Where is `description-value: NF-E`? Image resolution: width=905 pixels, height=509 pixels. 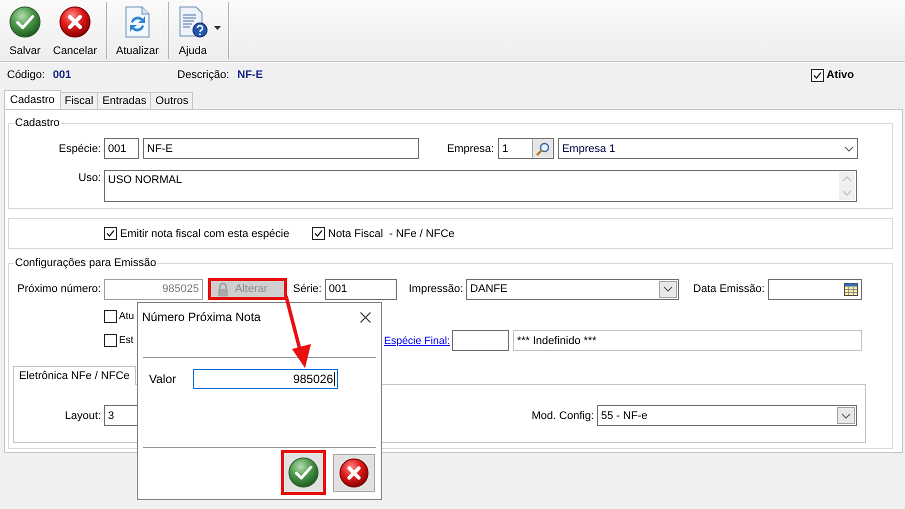
description-value: NF-E is located at coordinates (250, 75).